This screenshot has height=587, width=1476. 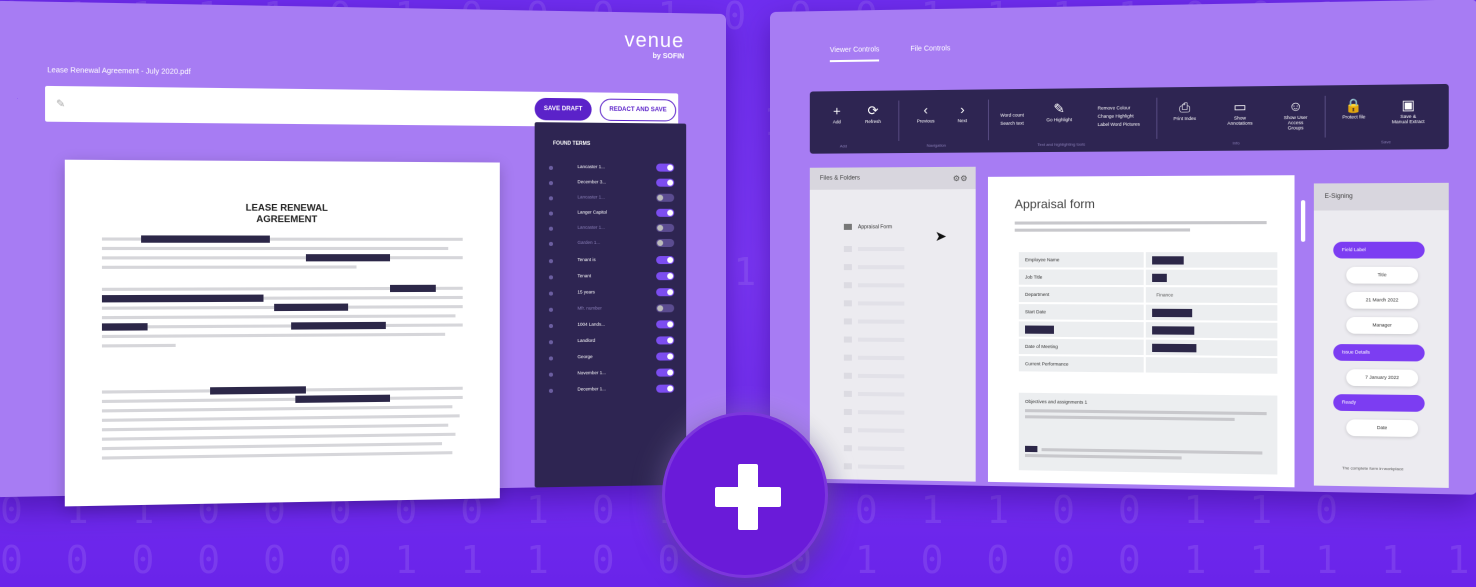 I want to click on table-row: Department Finance, so click(x=1148, y=296).